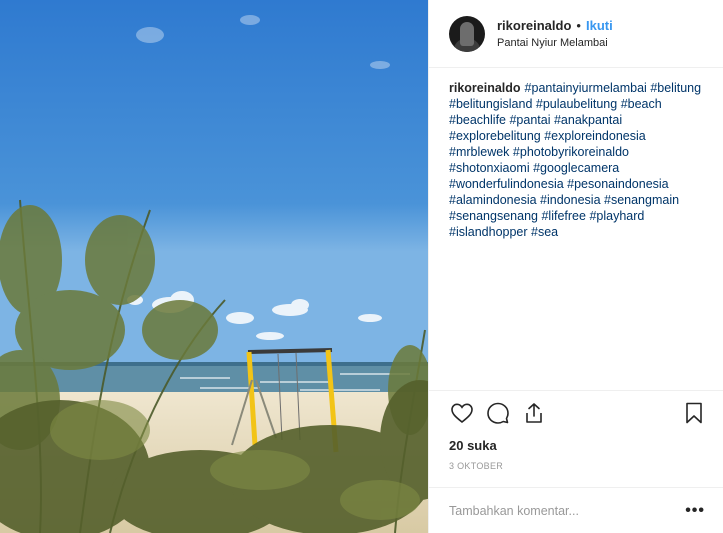  I want to click on like-count: 20 suka, so click(576, 443).